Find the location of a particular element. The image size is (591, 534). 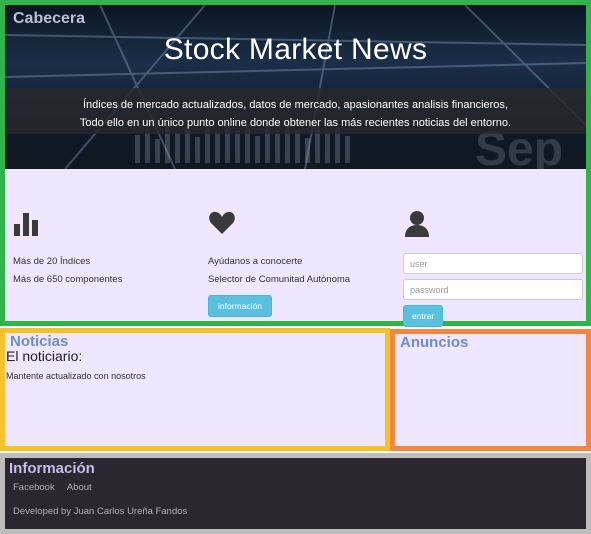

heart-icon is located at coordinates (222, 222).